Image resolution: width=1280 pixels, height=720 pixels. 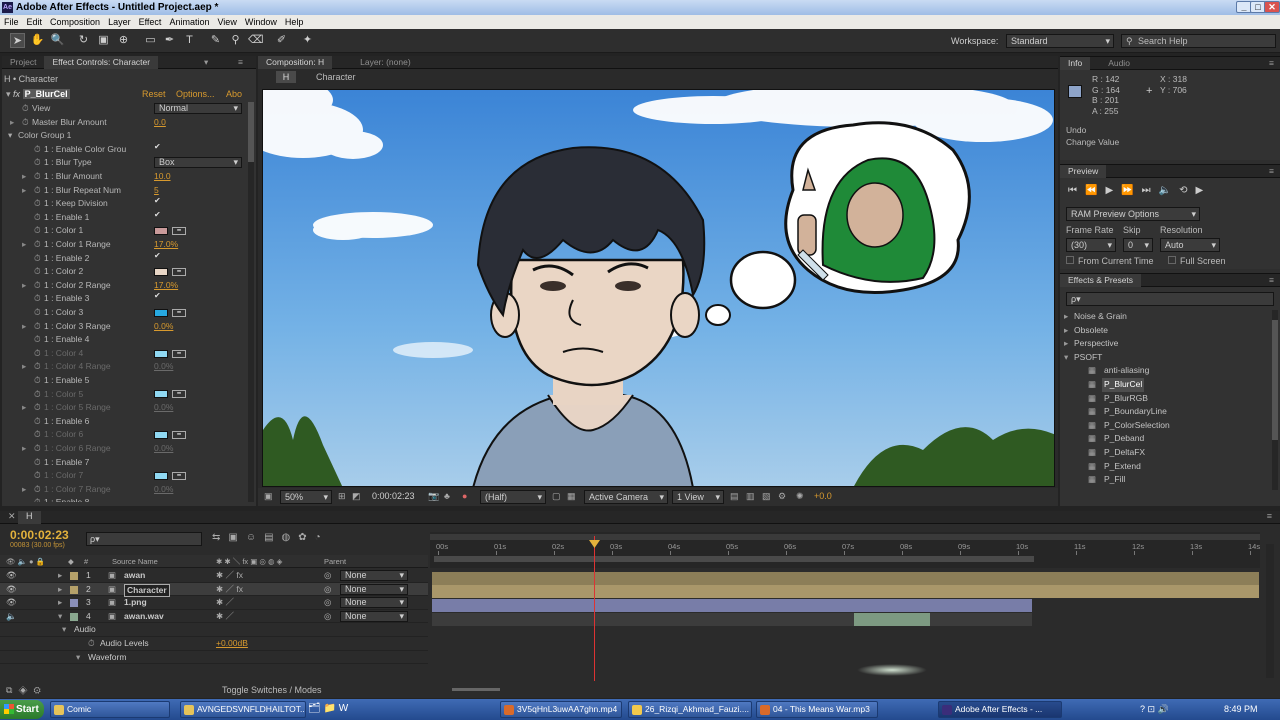 What do you see at coordinates (594, 608) in the screenshot?
I see `current-time-indicator` at bounding box center [594, 608].